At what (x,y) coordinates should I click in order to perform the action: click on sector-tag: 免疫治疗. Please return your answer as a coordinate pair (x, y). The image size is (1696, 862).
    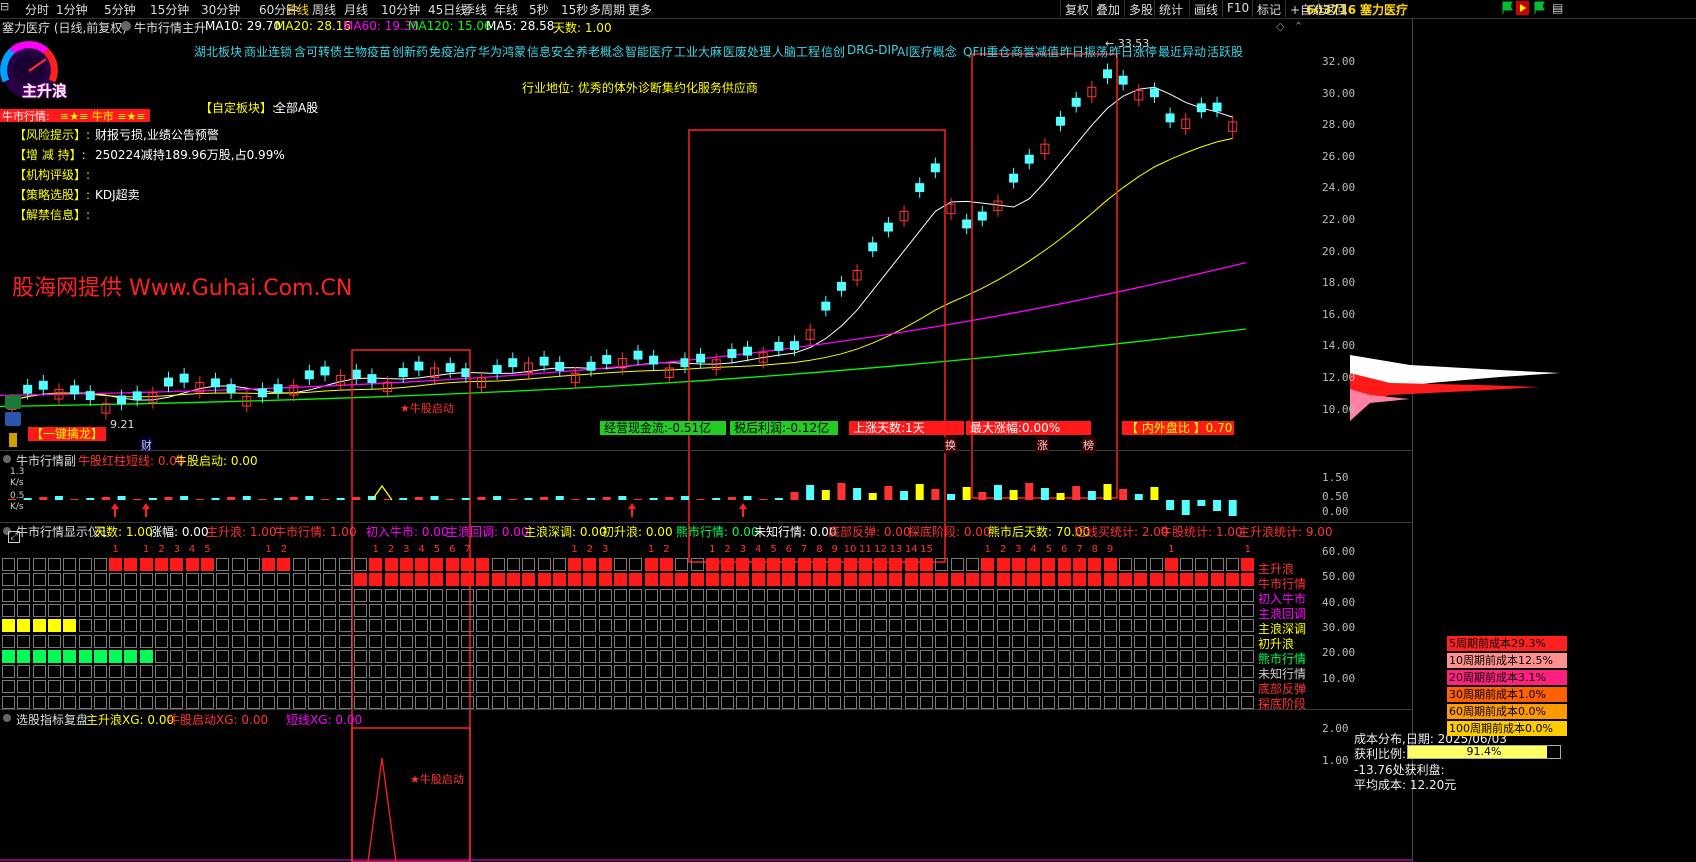
    Looking at the image, I should click on (453, 51).